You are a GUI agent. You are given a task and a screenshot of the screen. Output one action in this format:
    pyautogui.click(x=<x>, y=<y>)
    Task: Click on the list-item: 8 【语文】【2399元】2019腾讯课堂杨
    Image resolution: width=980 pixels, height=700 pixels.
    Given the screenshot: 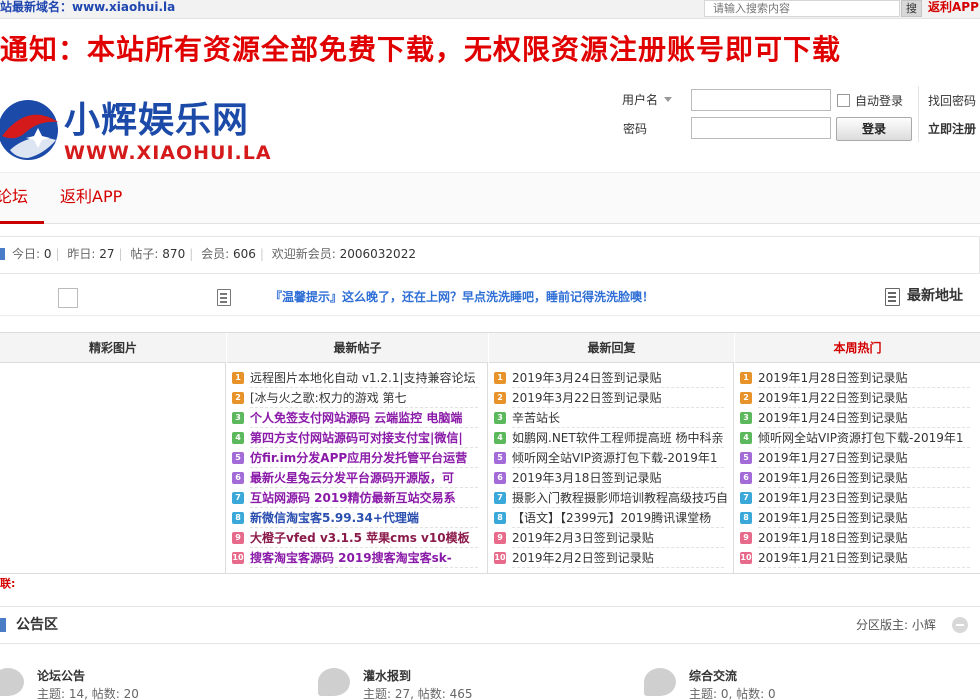 What is the action you would take?
    pyautogui.click(x=612, y=518)
    